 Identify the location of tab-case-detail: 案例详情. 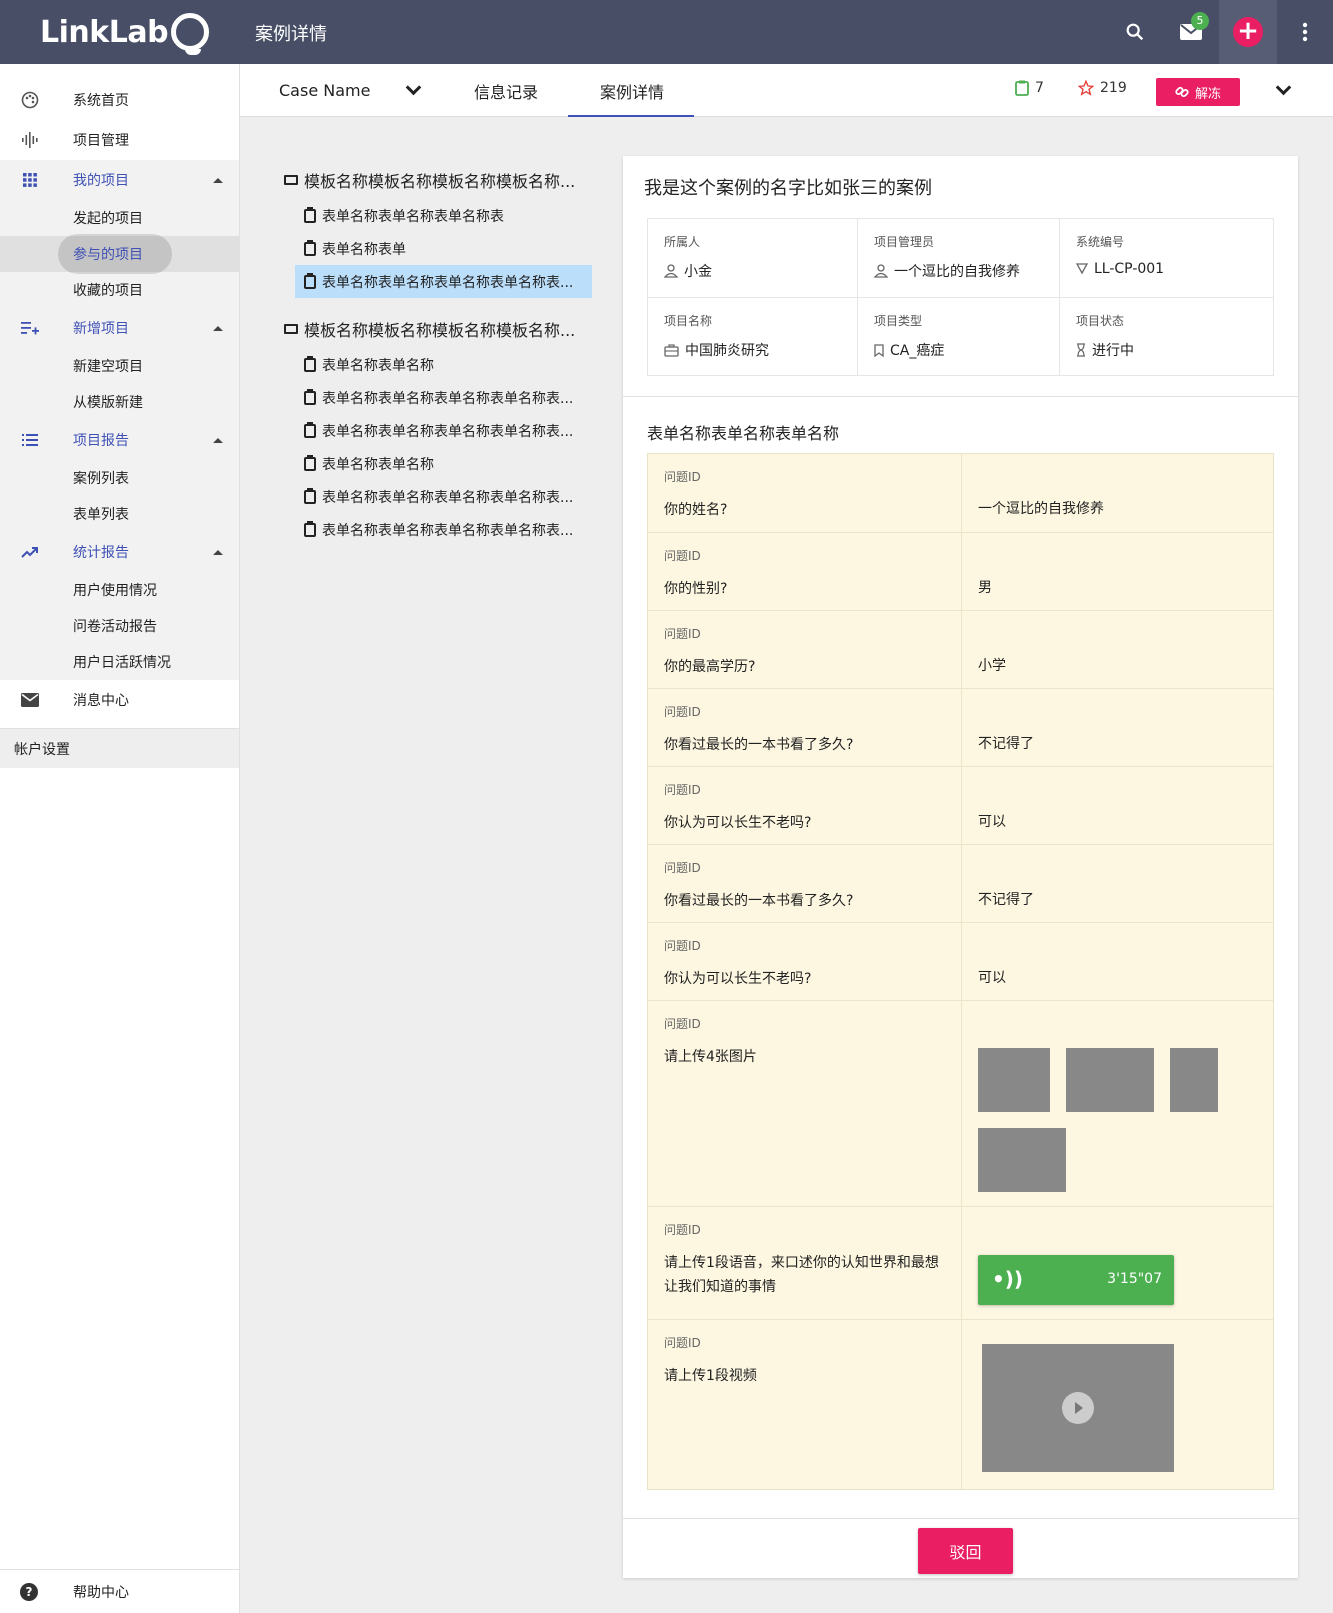
(631, 90).